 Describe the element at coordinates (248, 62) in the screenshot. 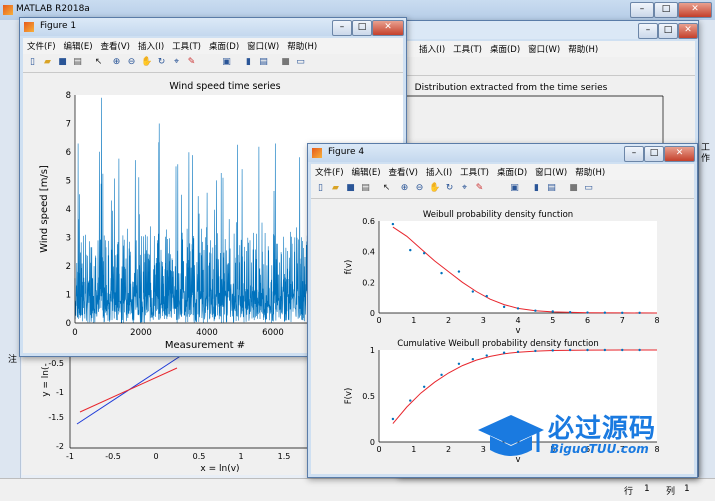

I see `colorbar-icon: ▮` at that location.